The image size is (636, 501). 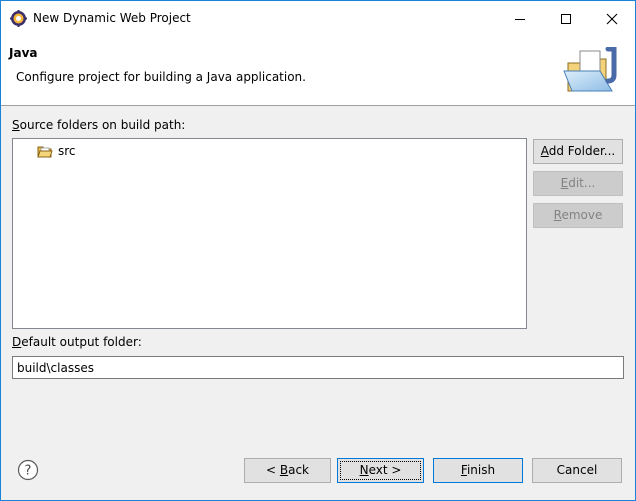 I want to click on finish-button: Finish, so click(x=478, y=470).